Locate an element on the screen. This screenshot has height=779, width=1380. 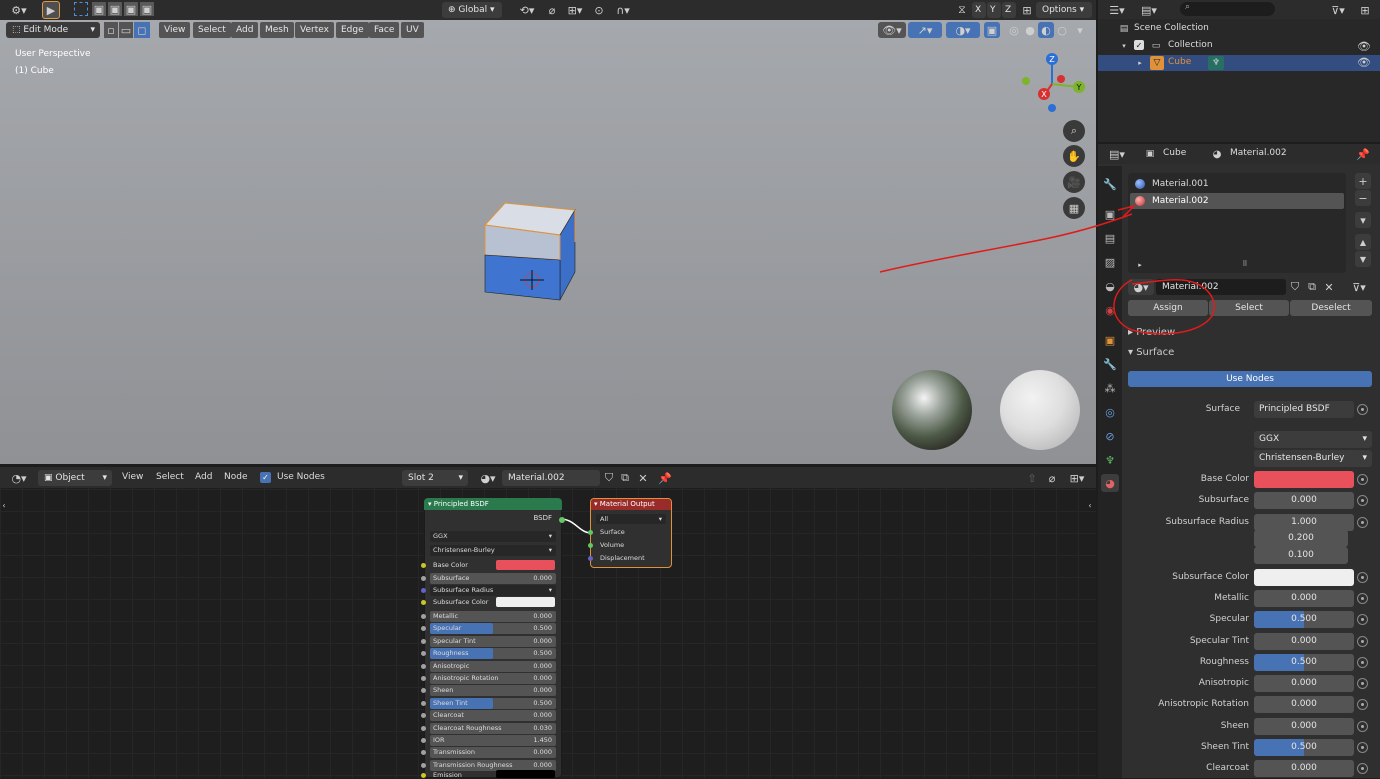
bsdf-base-color-swatch is located at coordinates (525, 565).